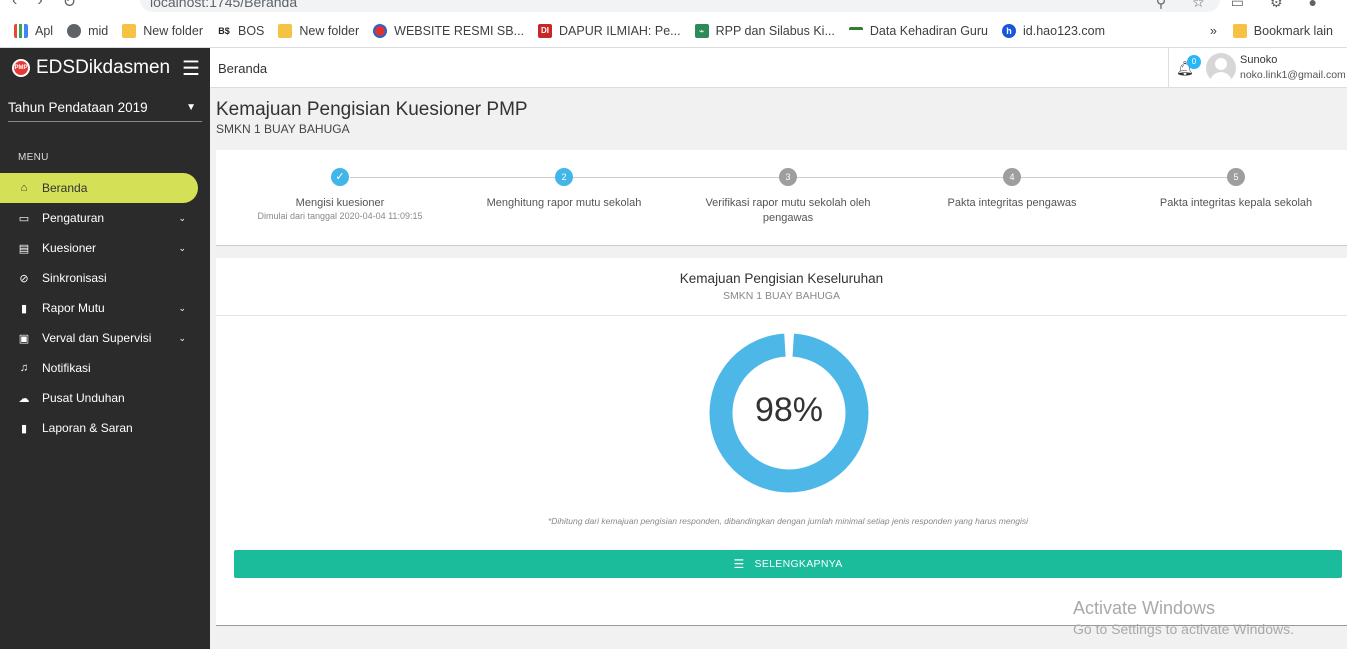 This screenshot has width=1347, height=649. What do you see at coordinates (701, 30) in the screenshot?
I see `rpp-icon: ⌁` at bounding box center [701, 30].